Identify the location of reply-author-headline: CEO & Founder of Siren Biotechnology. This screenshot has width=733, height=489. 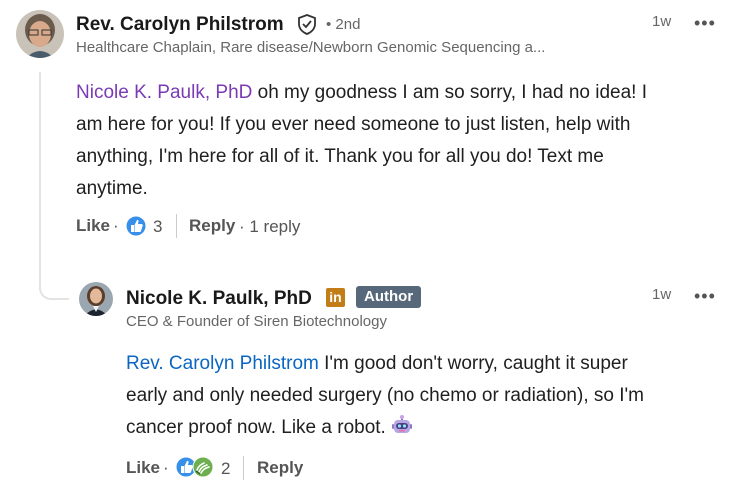
(256, 321).